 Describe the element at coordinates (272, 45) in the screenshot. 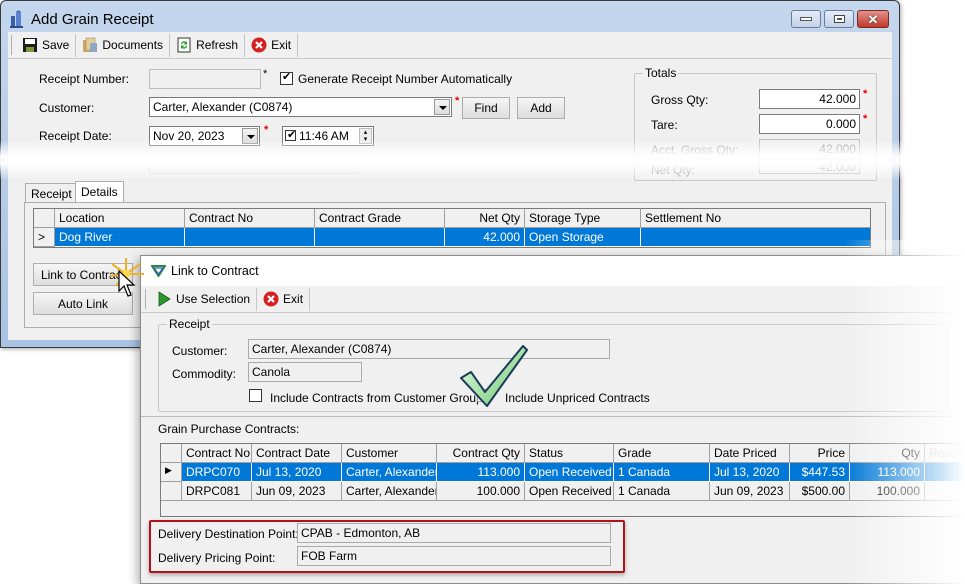

I see `exit-button: Exit` at that location.